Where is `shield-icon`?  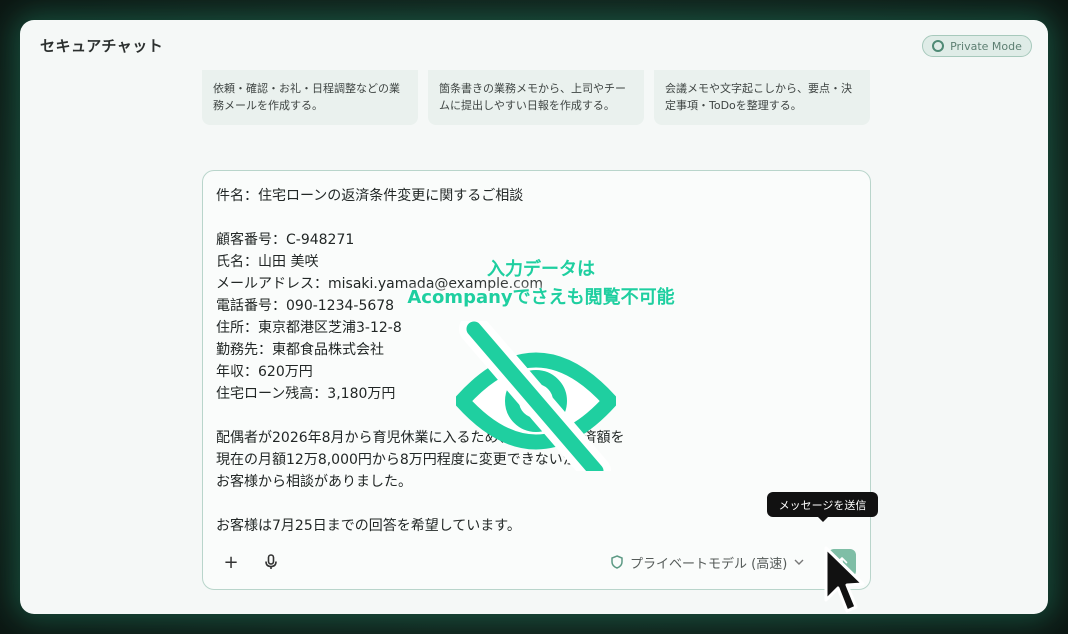 shield-icon is located at coordinates (617, 562).